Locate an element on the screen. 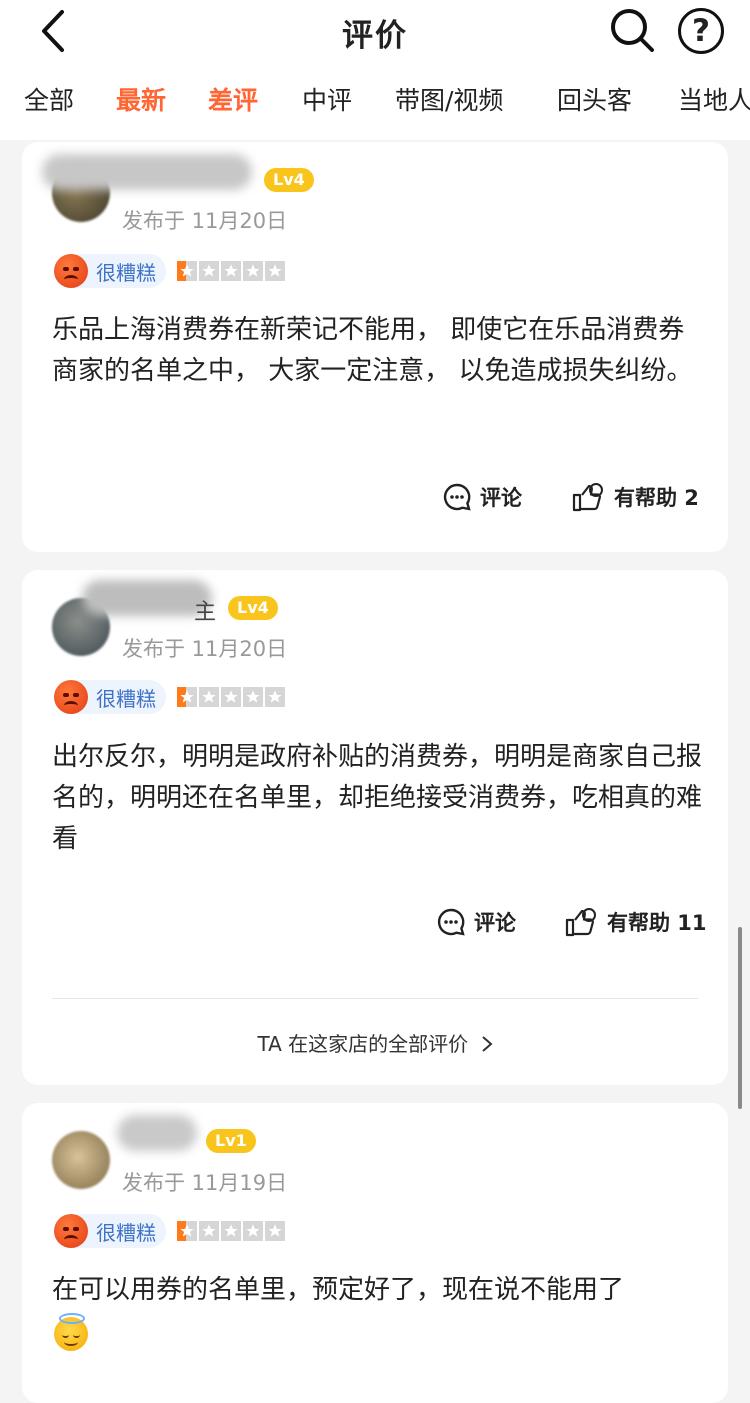 The height and width of the screenshot is (1403, 750). all-reviews-link: TA 在这家店的全部评价 is located at coordinates (375, 1042).